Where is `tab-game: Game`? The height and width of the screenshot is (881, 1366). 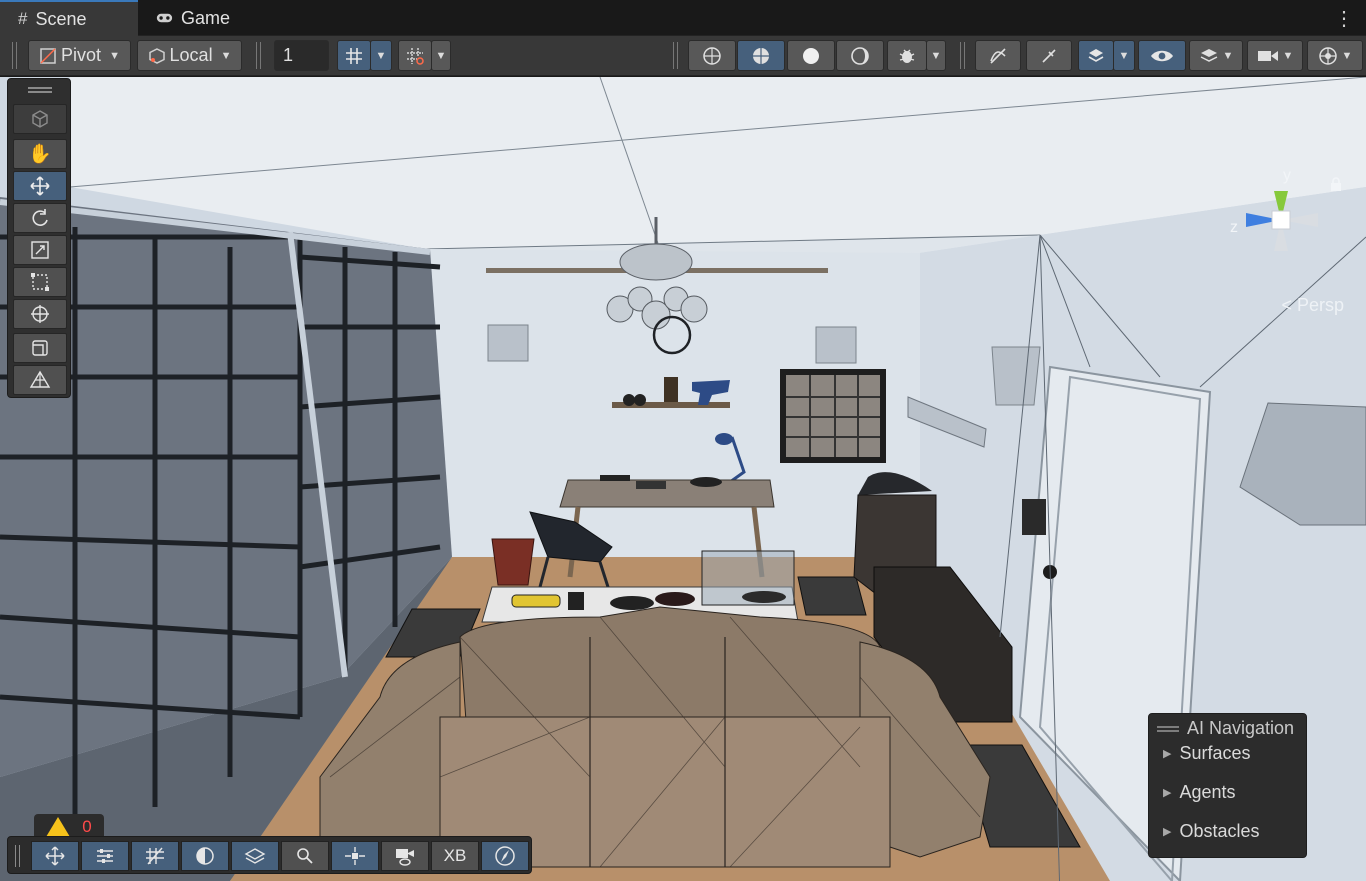 tab-game: Game is located at coordinates (193, 18).